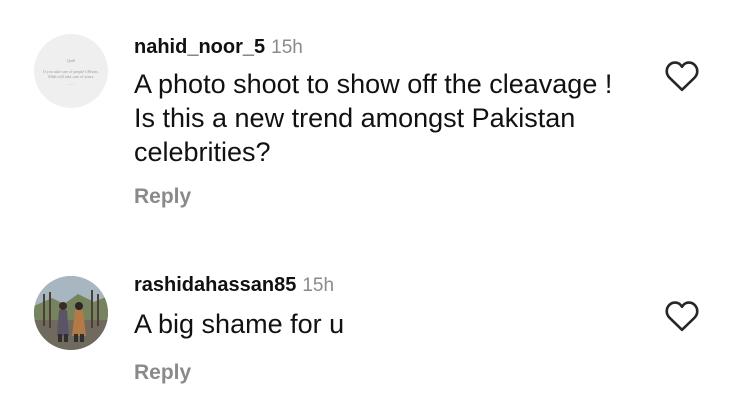 This screenshot has width=740, height=403. I want to click on avatar-photo, so click(71, 313).